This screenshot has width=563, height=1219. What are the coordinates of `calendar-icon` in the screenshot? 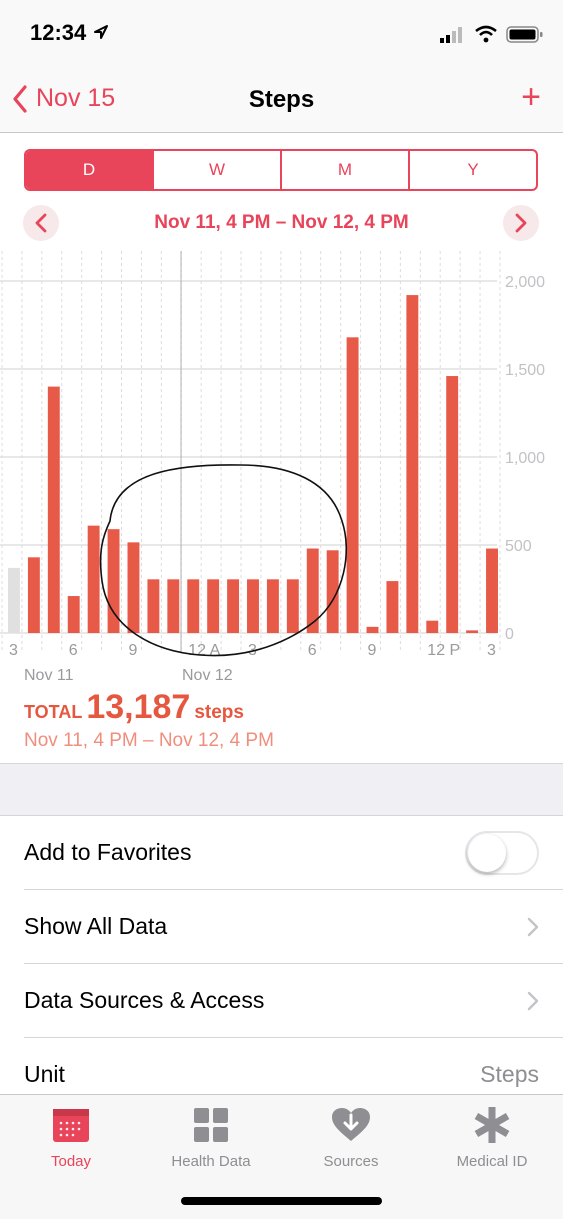 It's located at (71, 1125).